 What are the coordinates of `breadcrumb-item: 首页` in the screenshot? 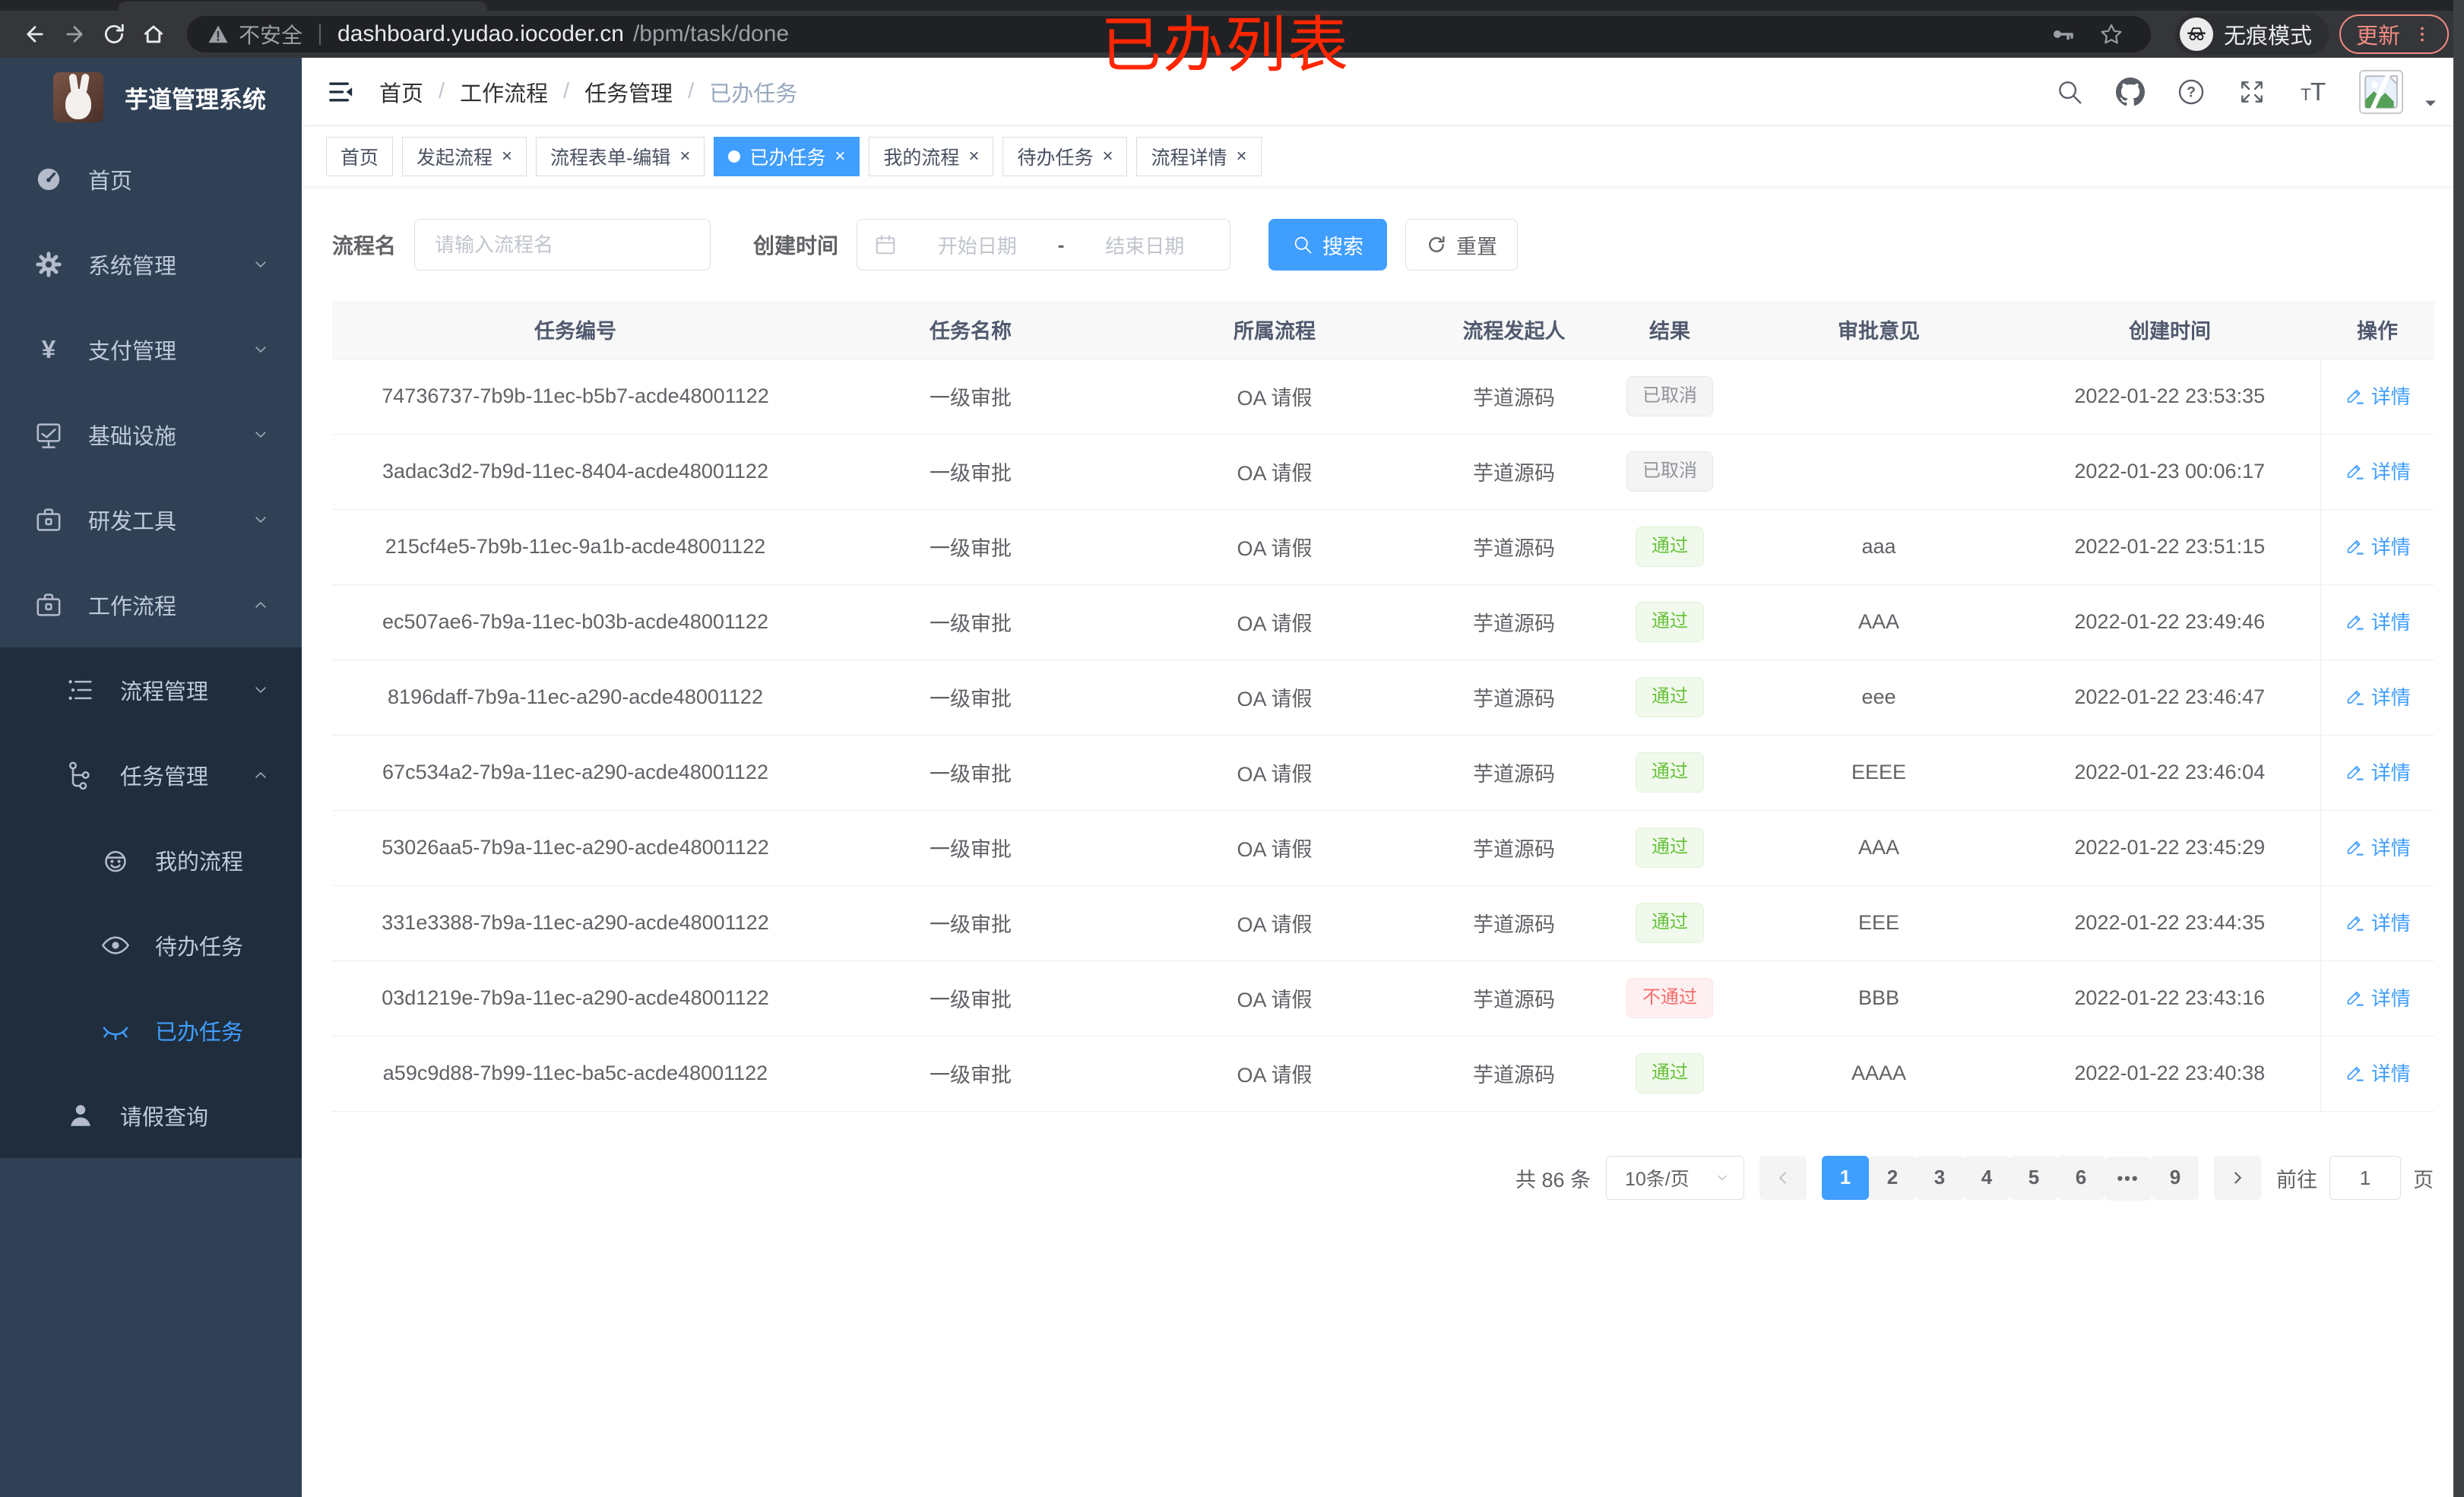 It's located at (401, 92).